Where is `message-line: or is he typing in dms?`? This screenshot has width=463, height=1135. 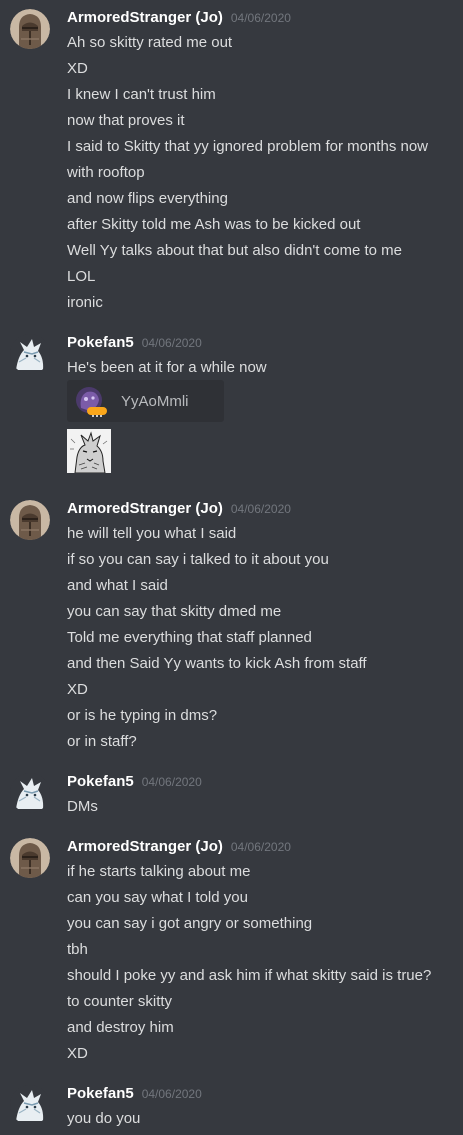
message-line: or is he typing in dms? is located at coordinates (142, 715).